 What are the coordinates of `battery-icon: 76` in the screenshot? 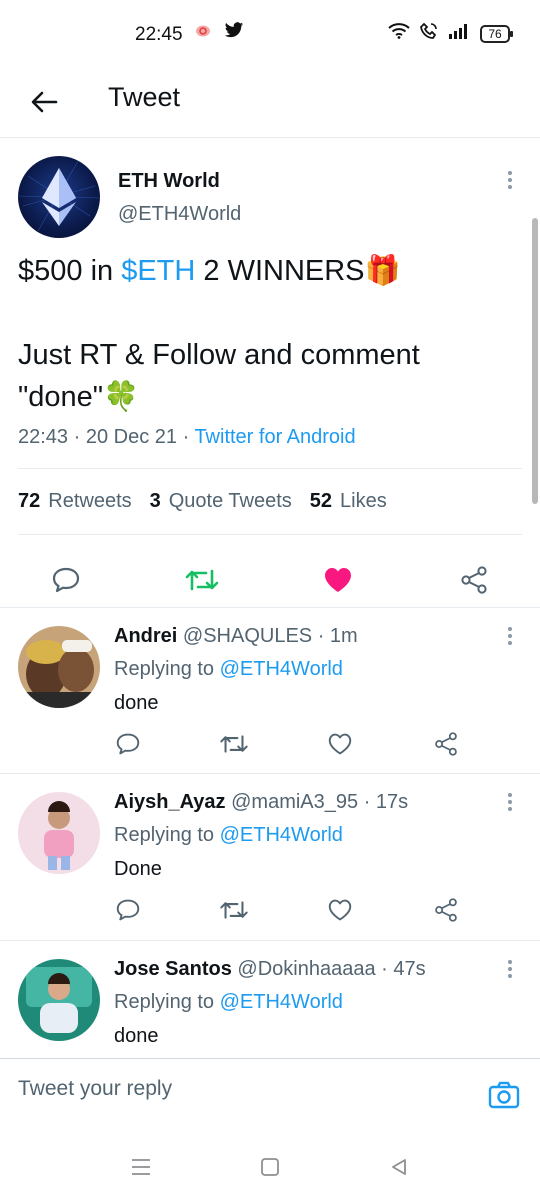 It's located at (496, 33).